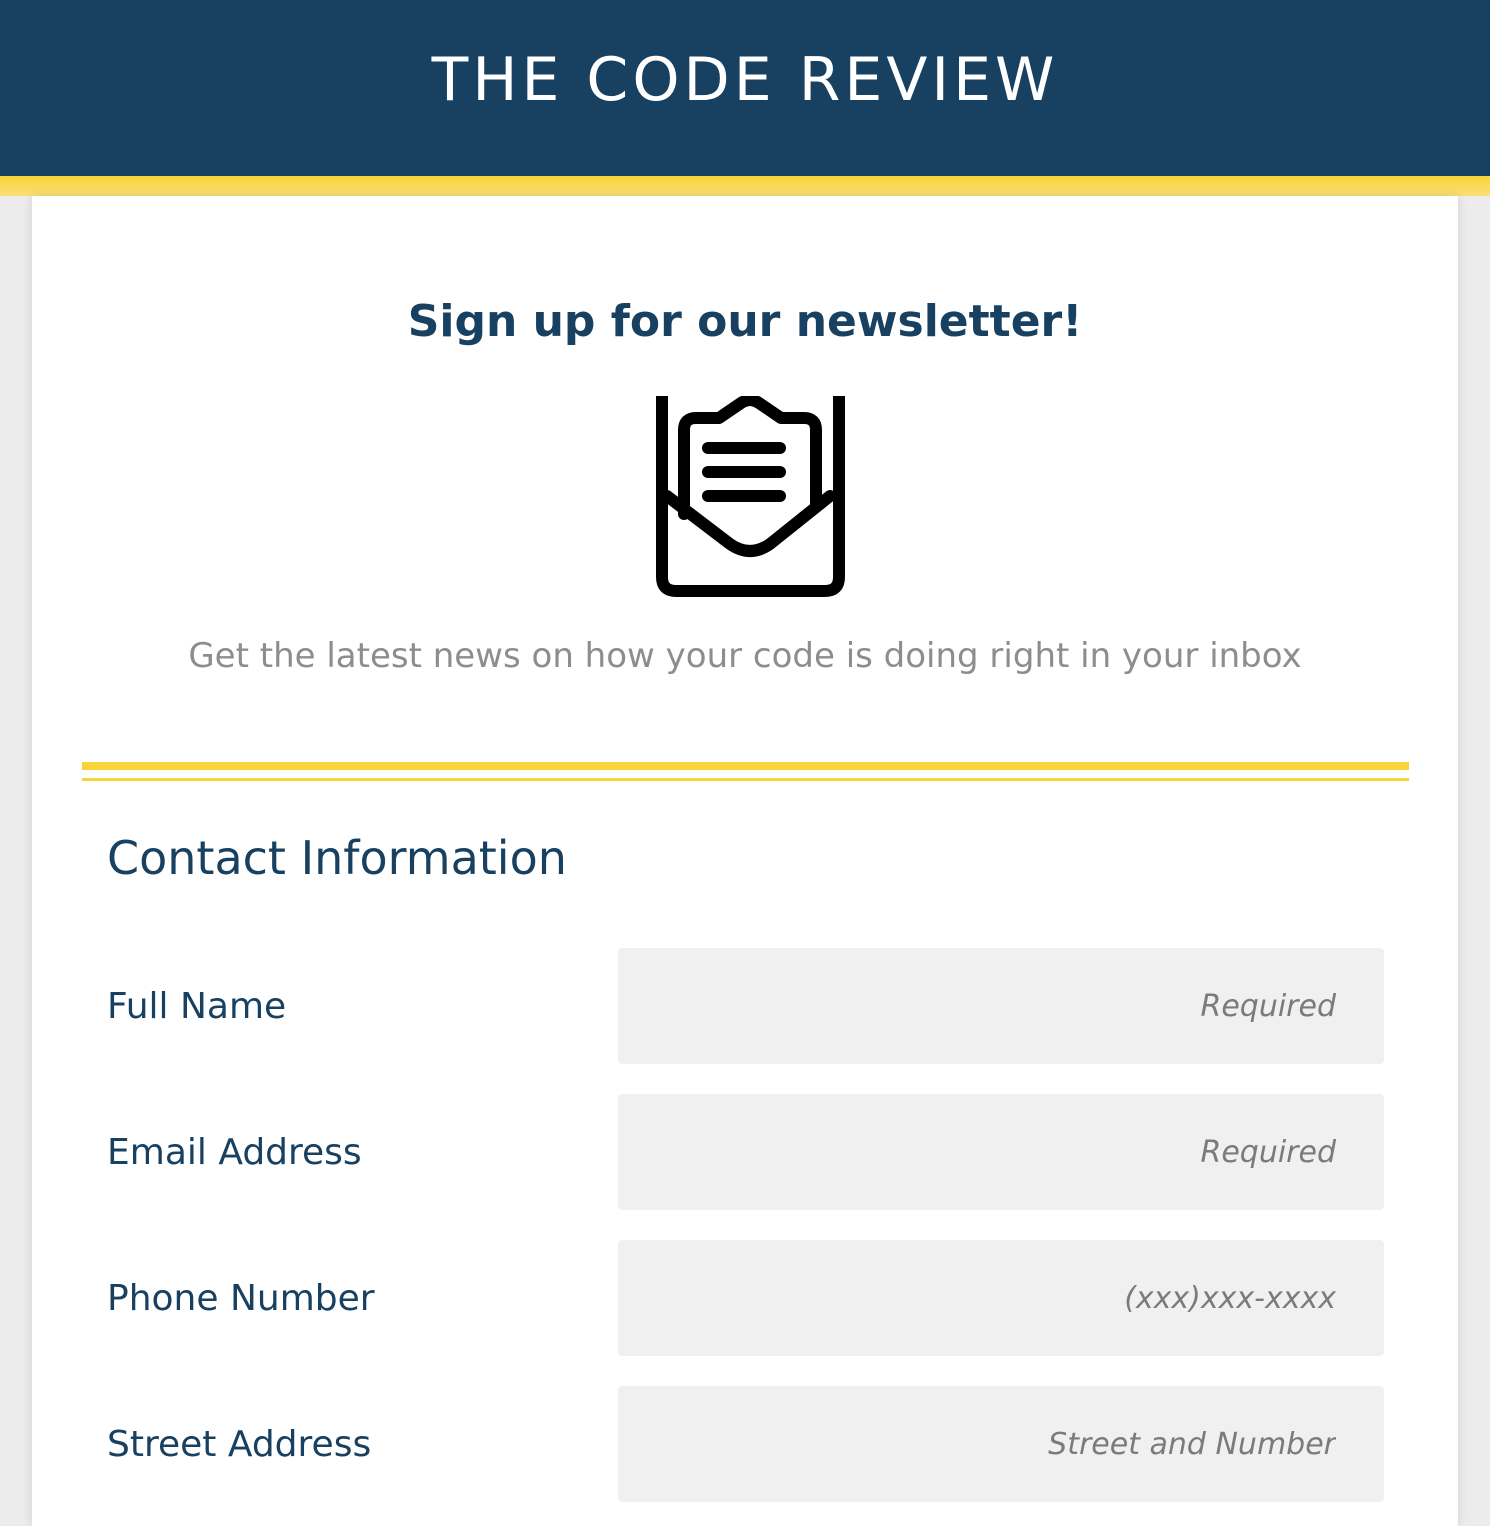 This screenshot has width=1490, height=1526. I want to click on contact-section-title: Contact Information, so click(337, 858).